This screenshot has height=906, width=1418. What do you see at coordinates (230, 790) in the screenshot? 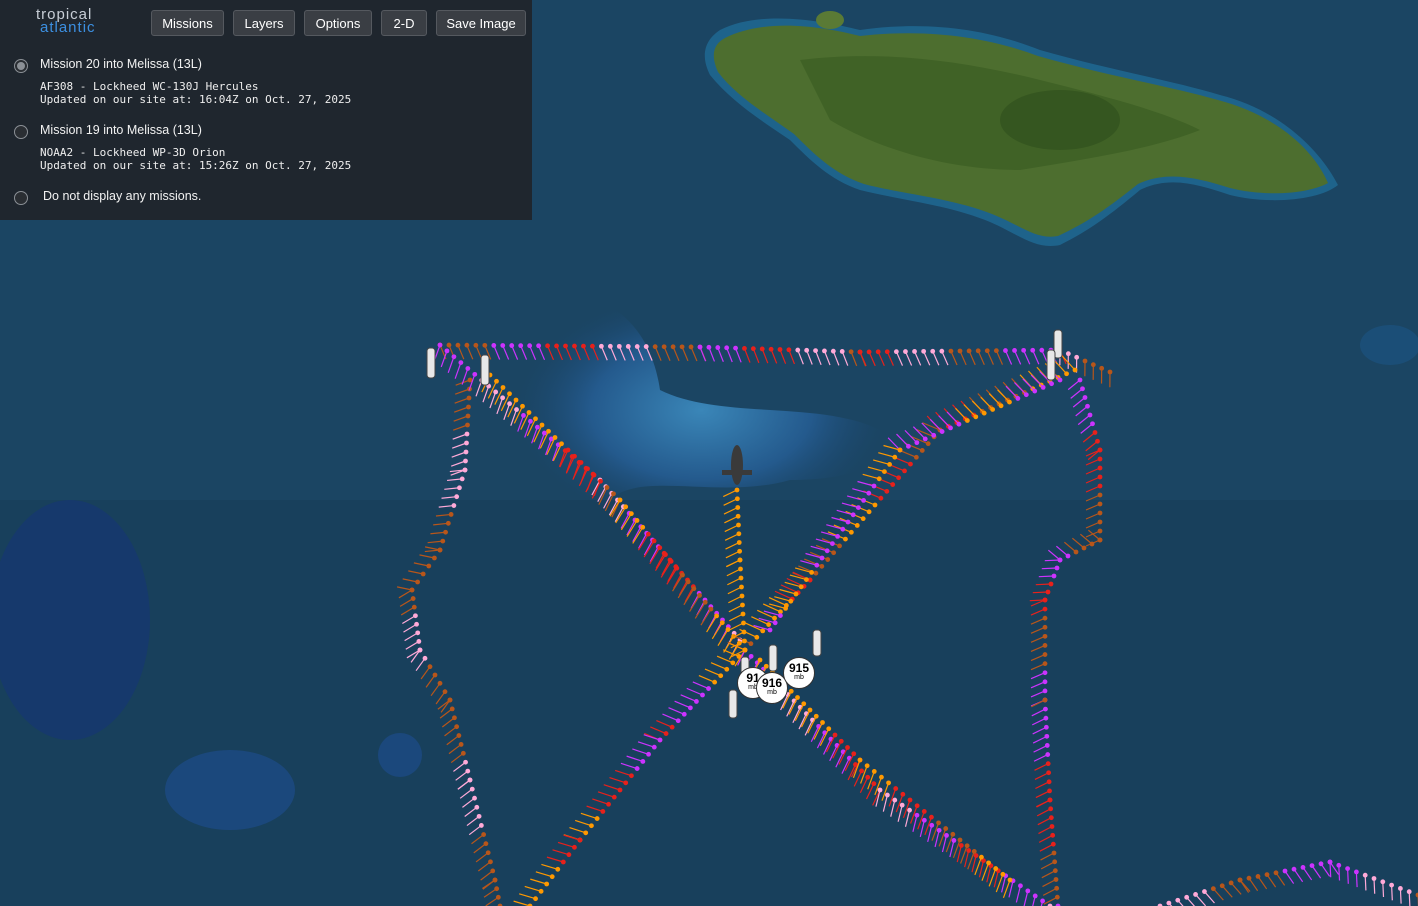
I see `bank-patch` at bounding box center [230, 790].